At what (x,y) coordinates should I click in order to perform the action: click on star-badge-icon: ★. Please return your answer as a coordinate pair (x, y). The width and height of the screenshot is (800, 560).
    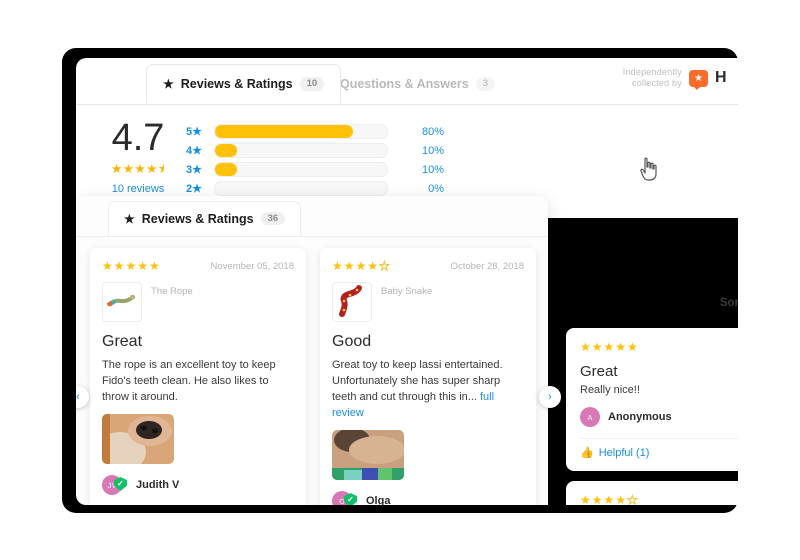
    Looking at the image, I should click on (698, 79).